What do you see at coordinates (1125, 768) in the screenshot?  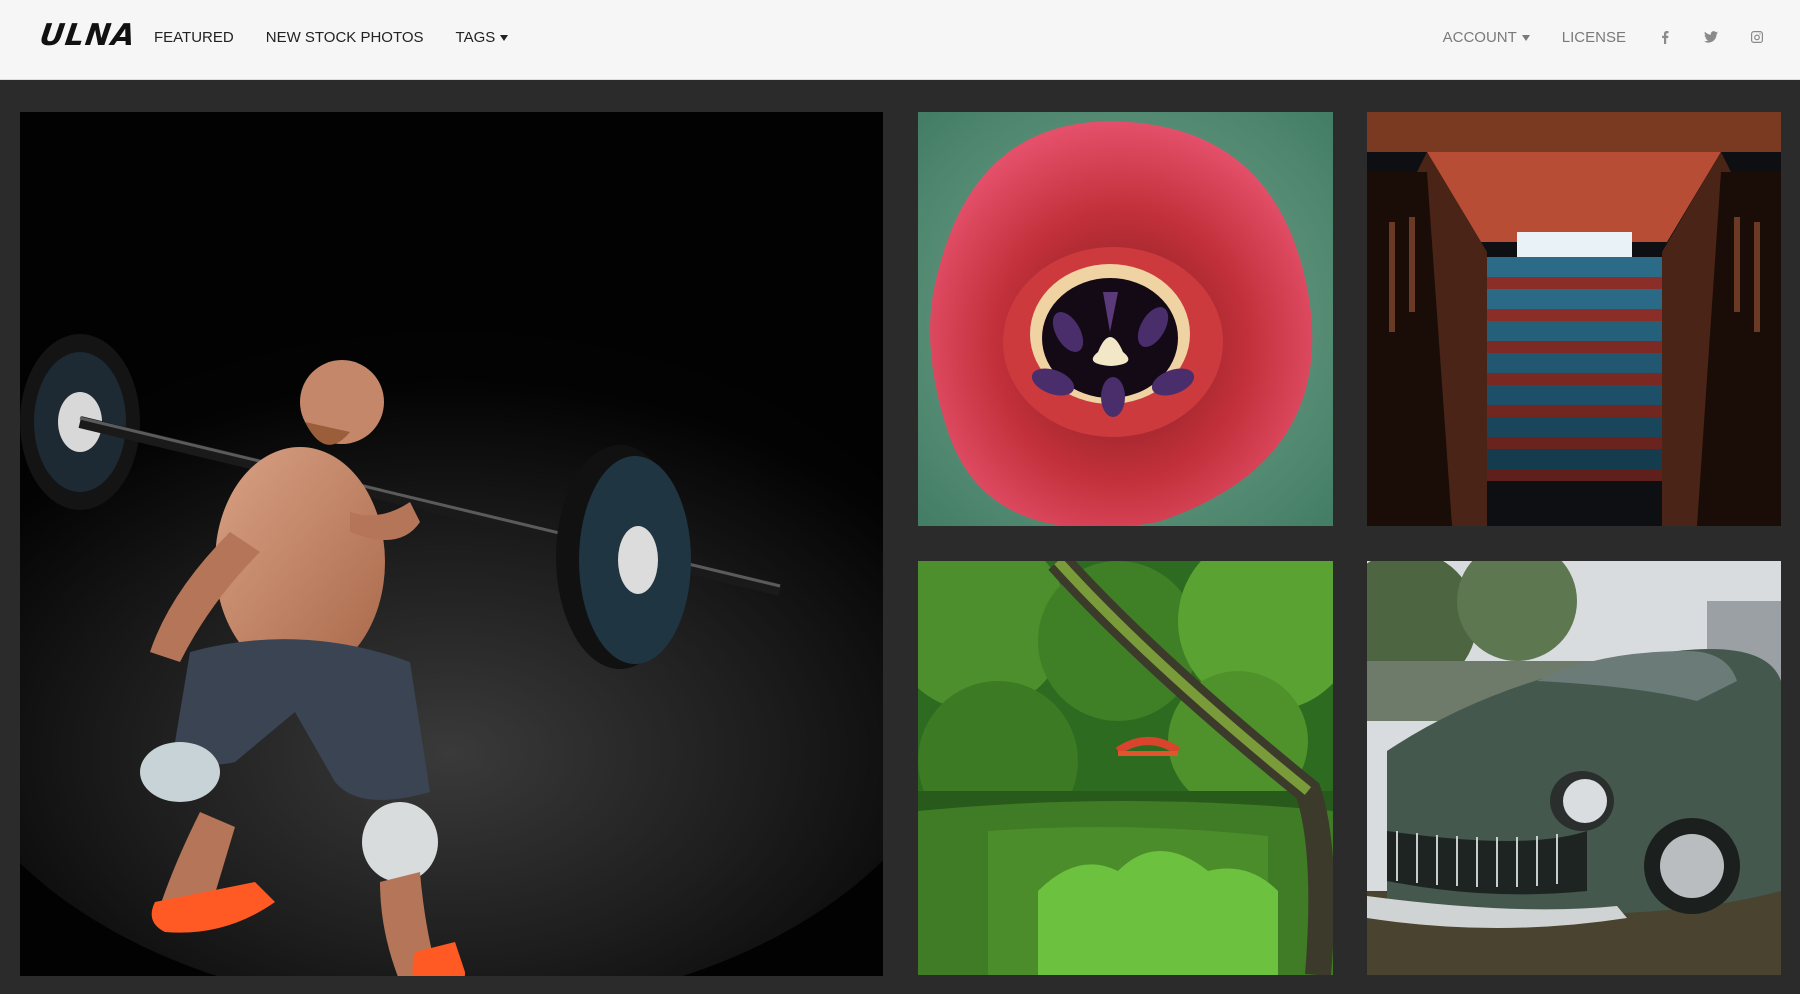 I see `garden-photo` at bounding box center [1125, 768].